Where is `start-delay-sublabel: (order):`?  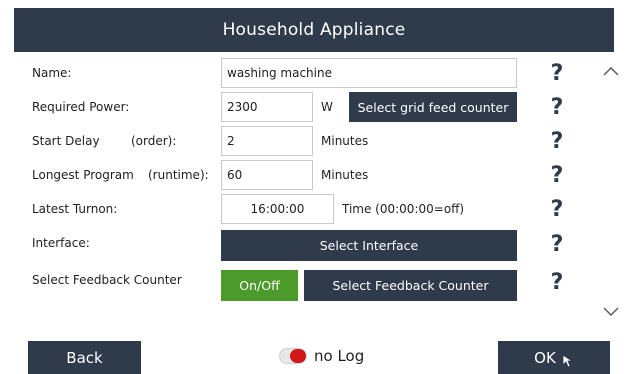
start-delay-sublabel: (order): is located at coordinates (154, 141).